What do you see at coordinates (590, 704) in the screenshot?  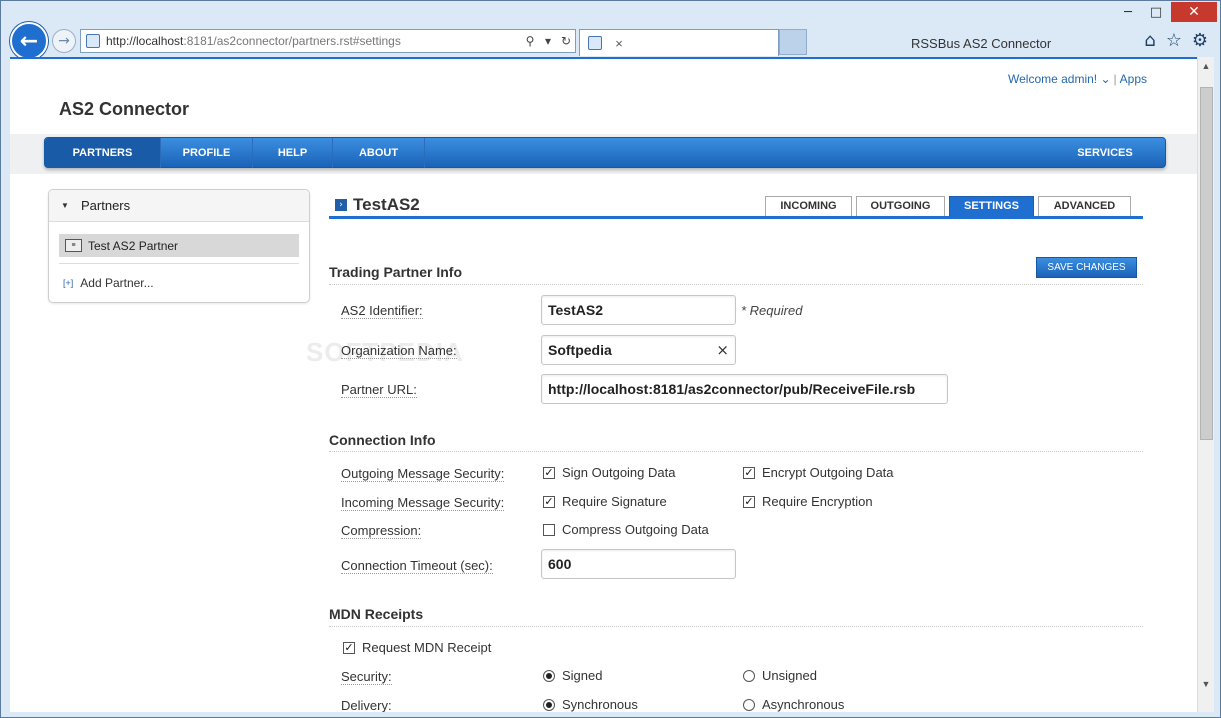 I see `synchronous-radio: Synchronous` at bounding box center [590, 704].